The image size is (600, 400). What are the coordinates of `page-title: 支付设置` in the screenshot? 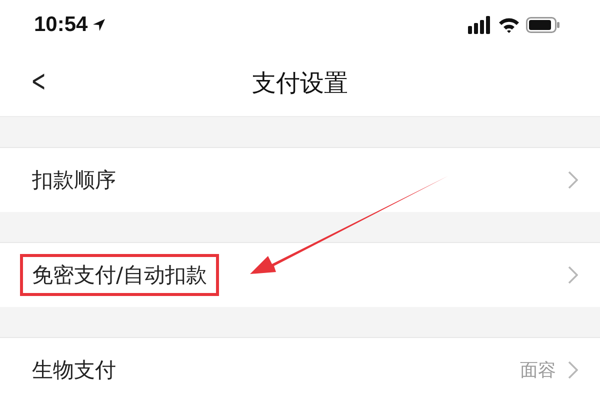 It's located at (300, 83).